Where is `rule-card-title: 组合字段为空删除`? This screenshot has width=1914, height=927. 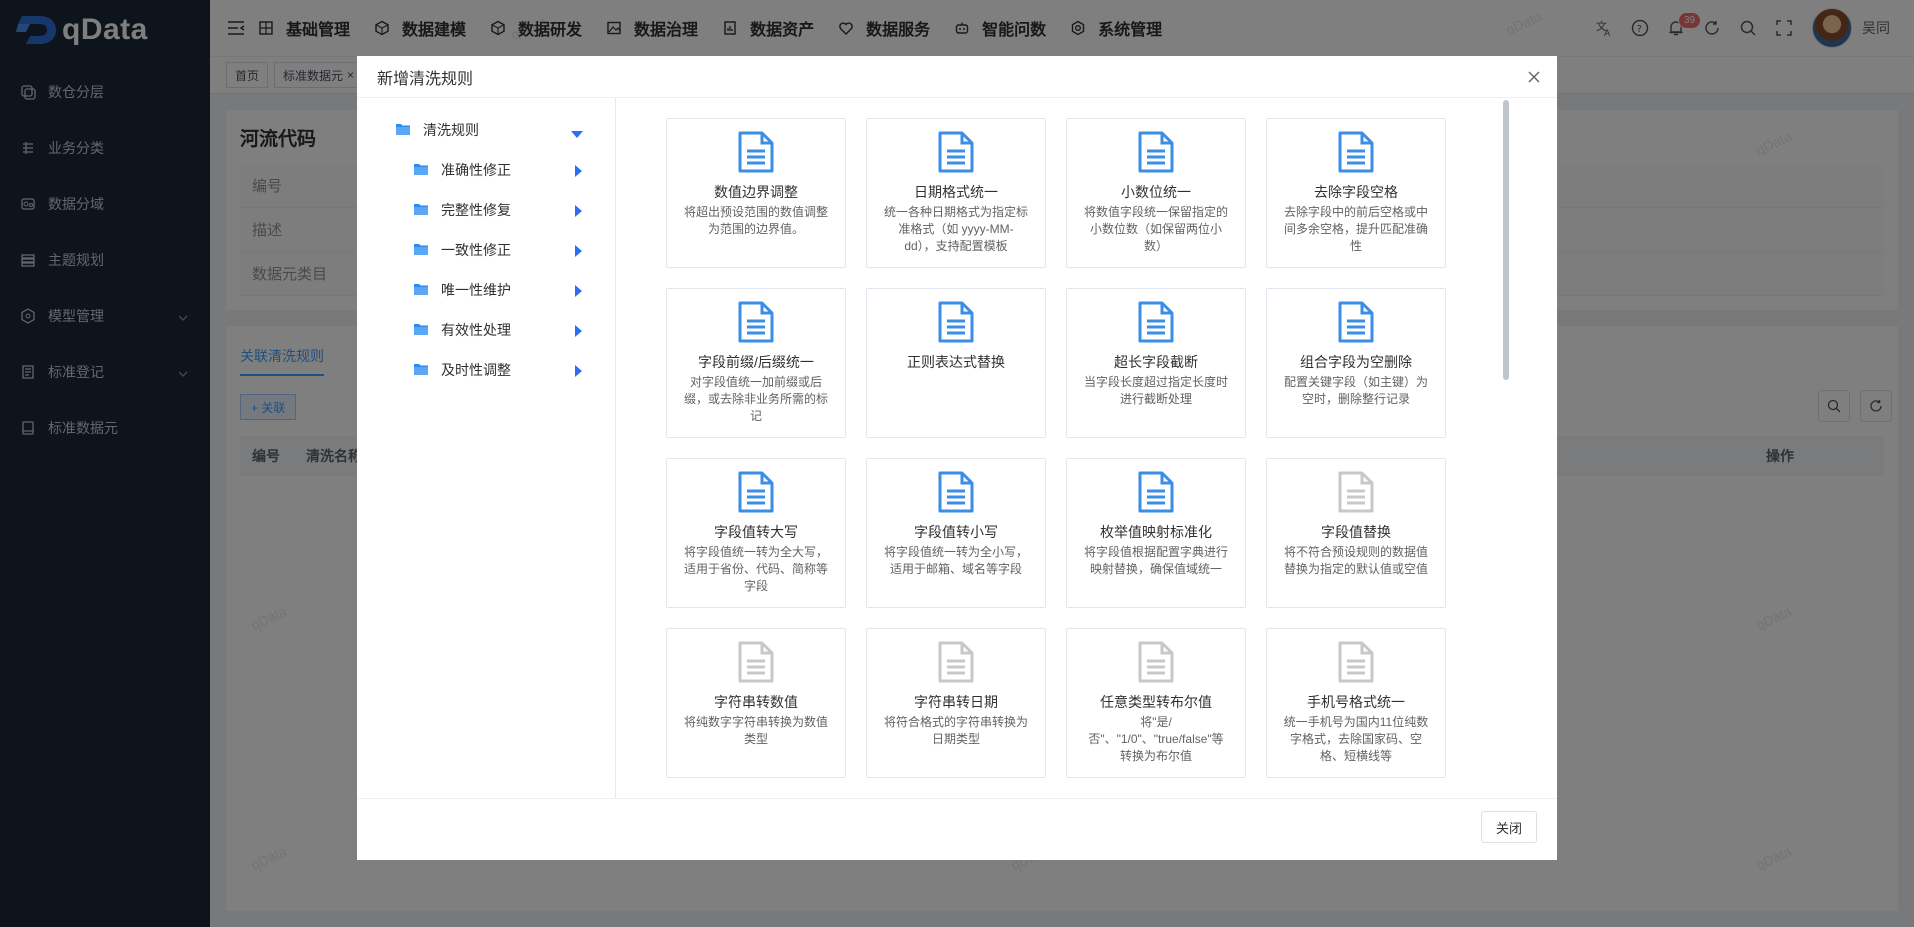 rule-card-title: 组合字段为空删除 is located at coordinates (1356, 362).